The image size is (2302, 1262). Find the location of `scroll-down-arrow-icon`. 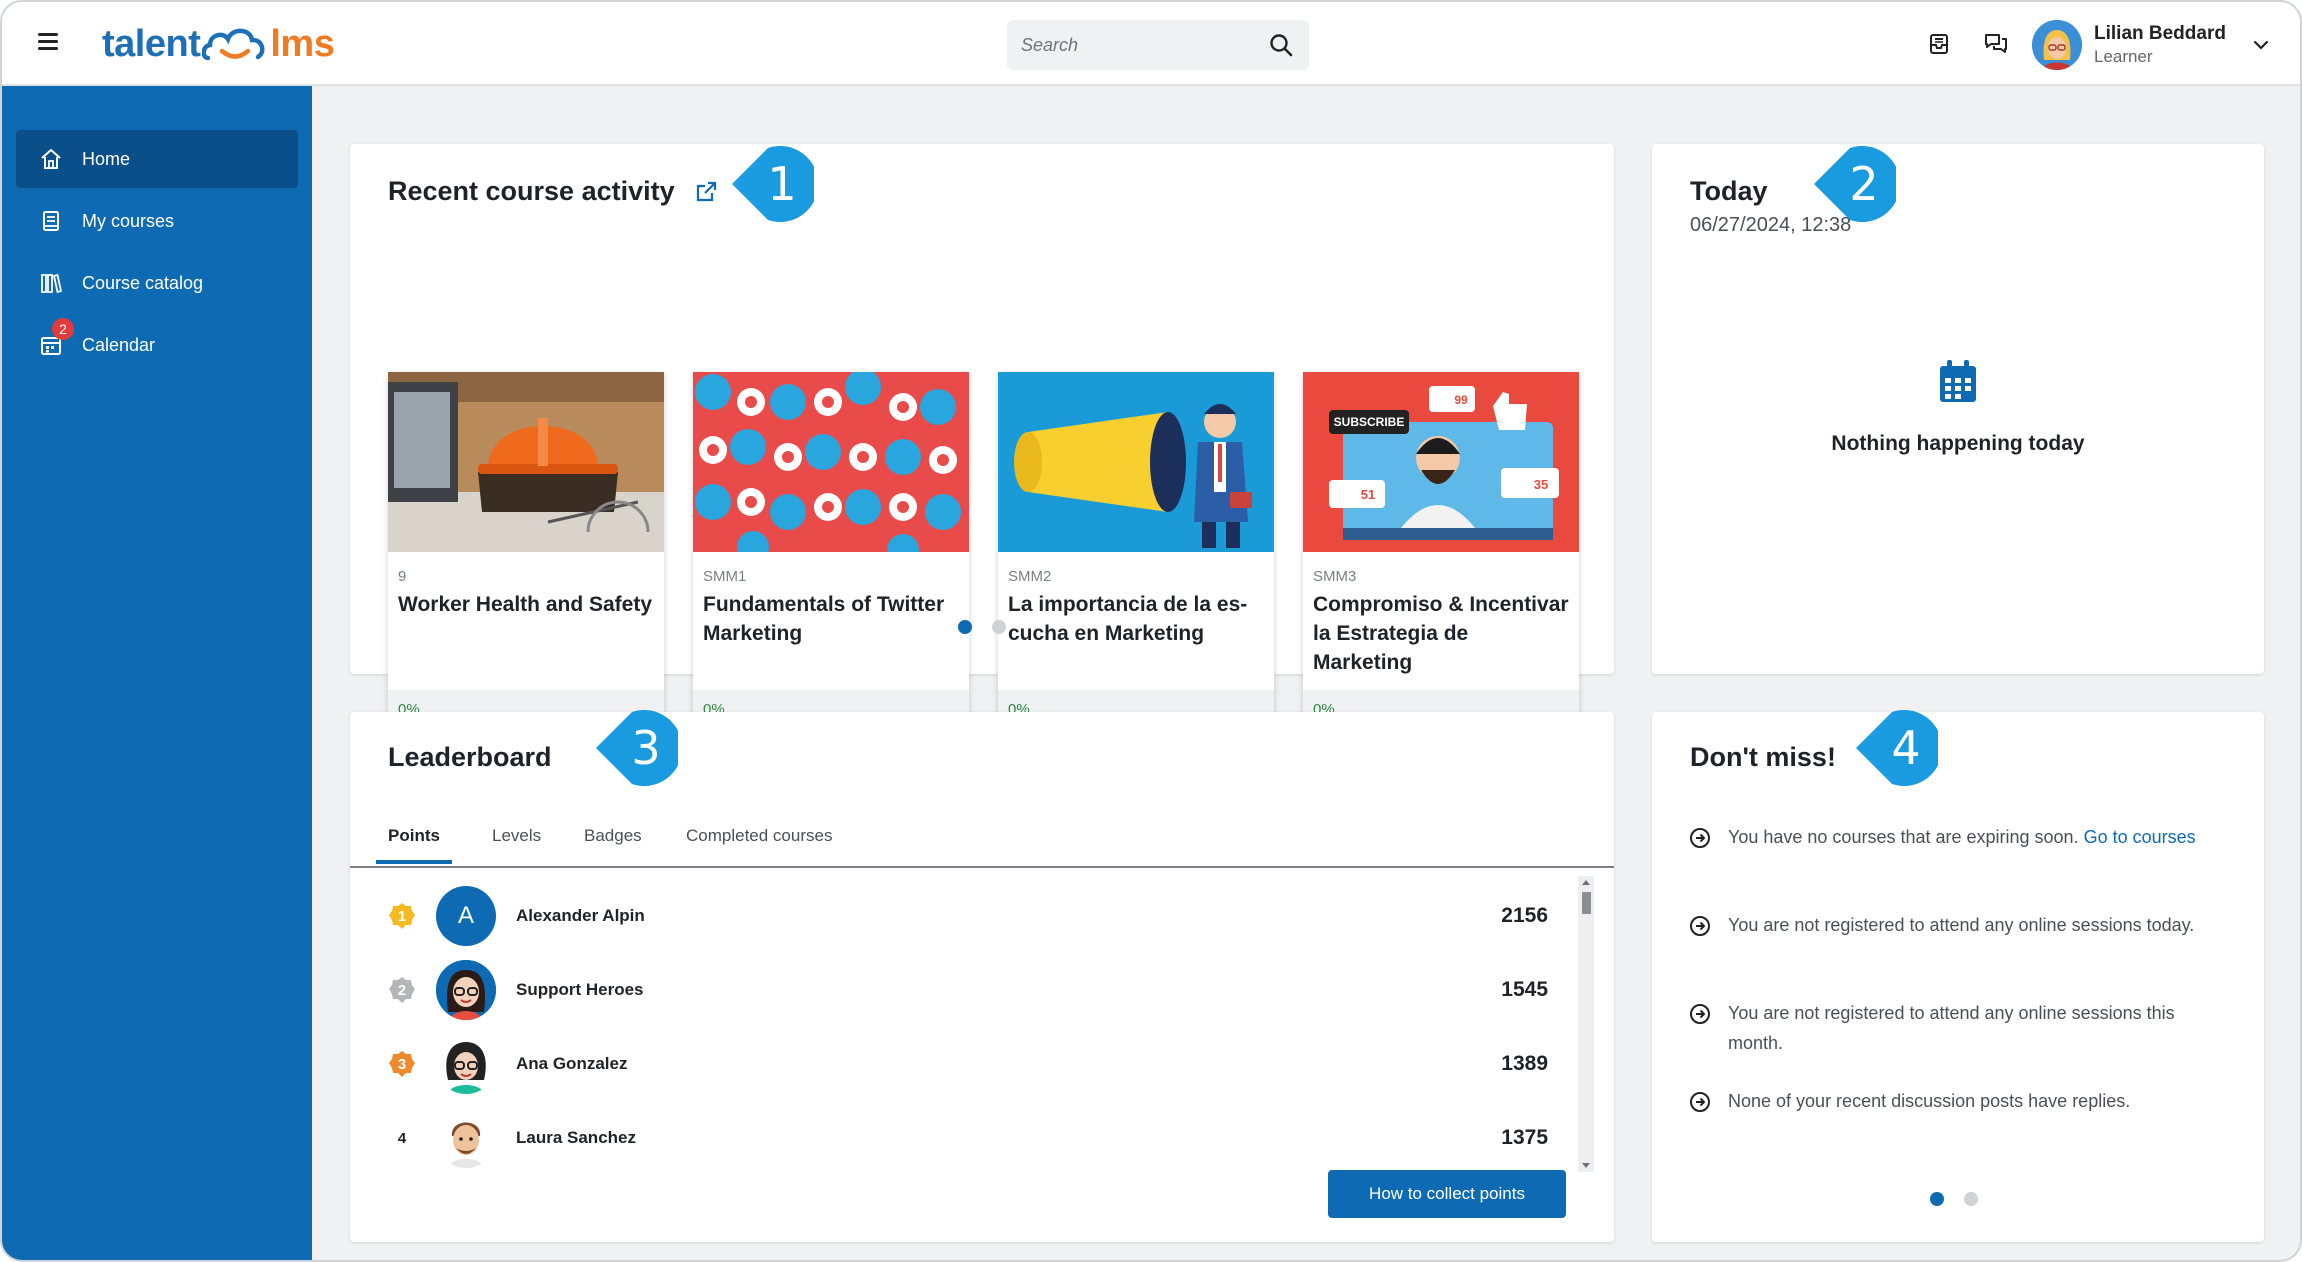

scroll-down-arrow-icon is located at coordinates (1586, 1166).